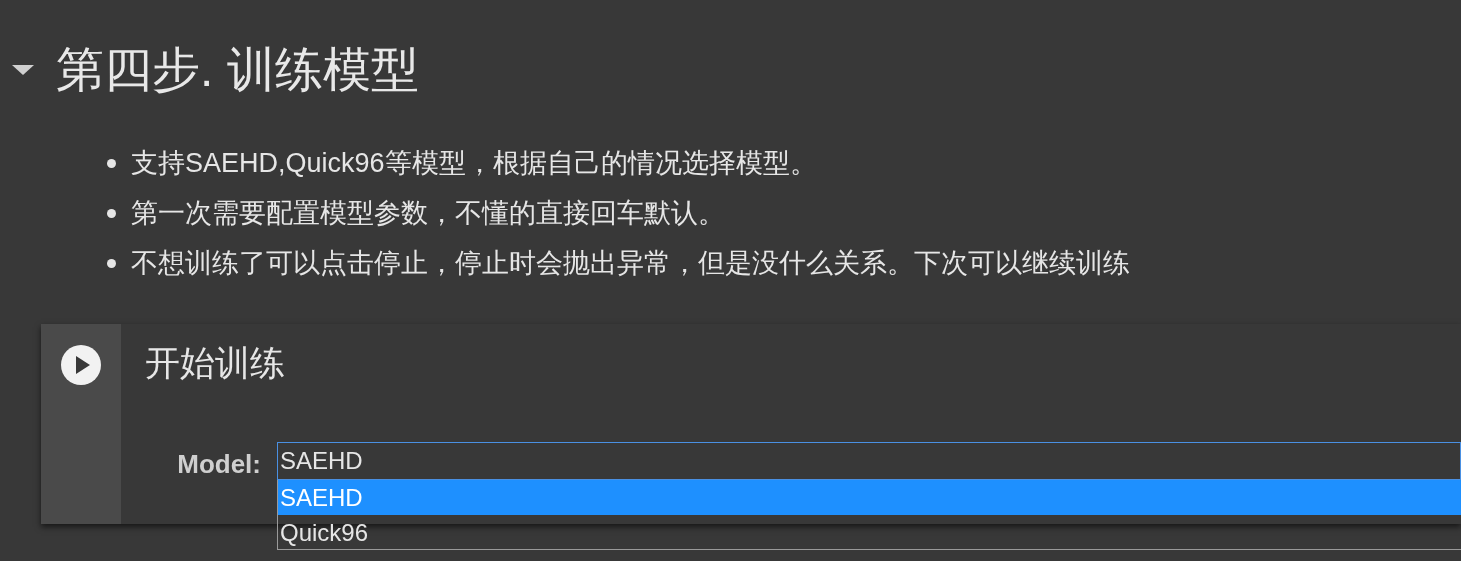  What do you see at coordinates (237, 70) in the screenshot?
I see `section-heading: 第四步. 训练模型` at bounding box center [237, 70].